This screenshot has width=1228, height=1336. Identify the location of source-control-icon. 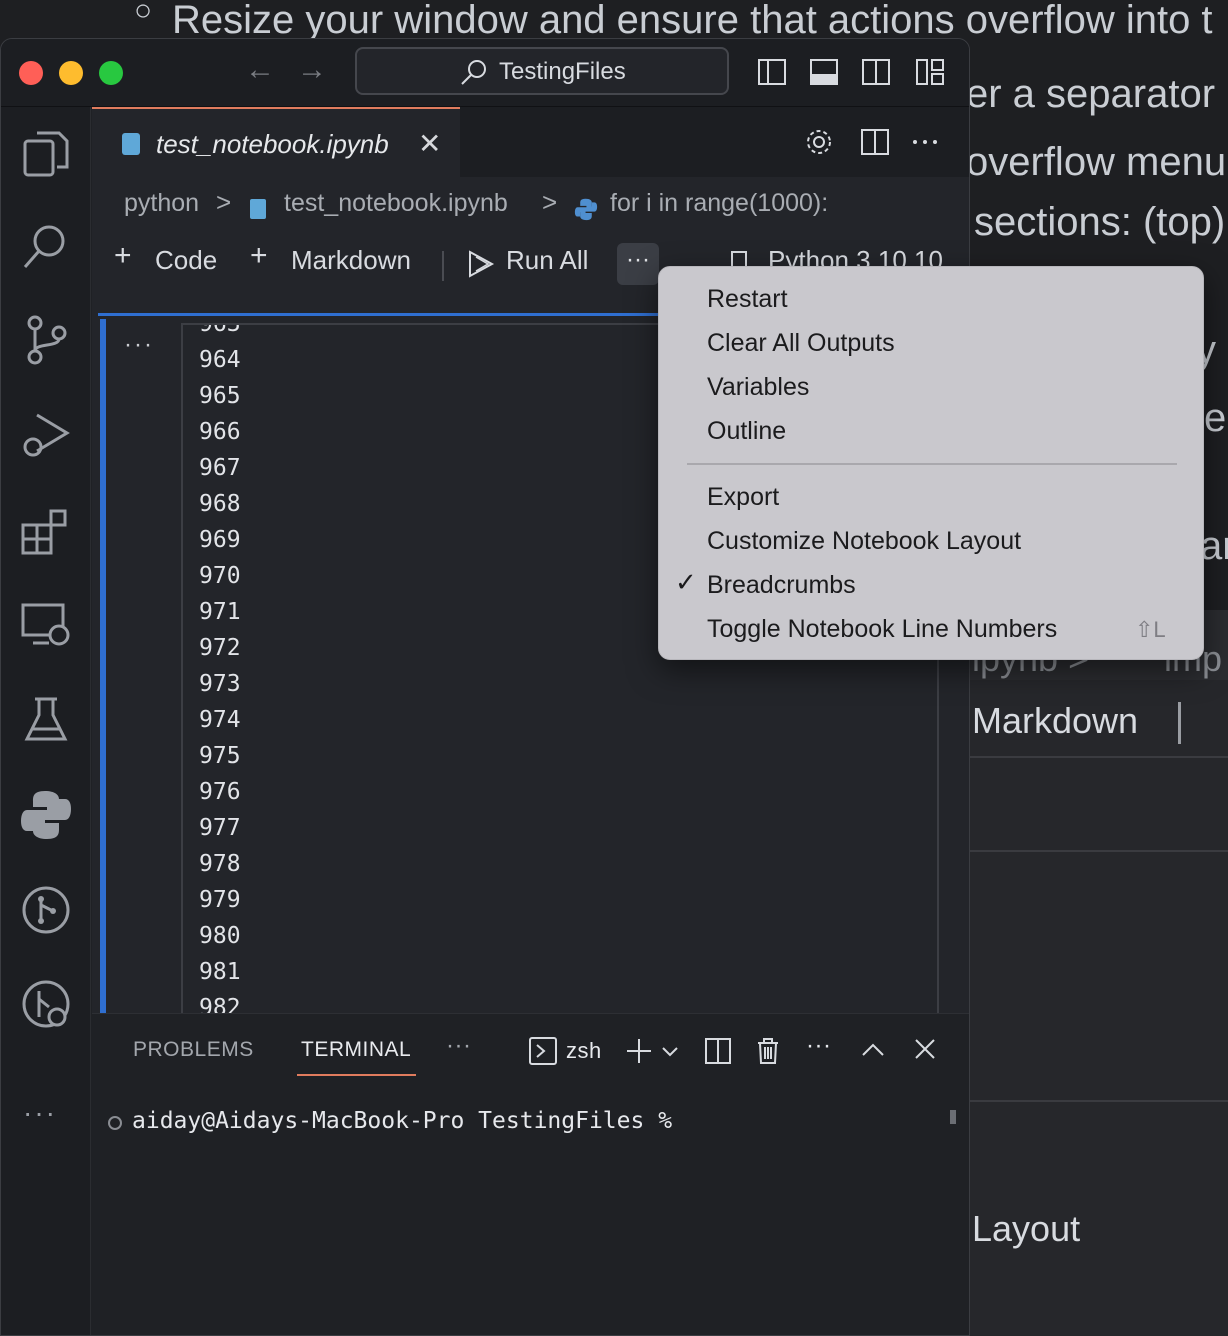
(46, 340).